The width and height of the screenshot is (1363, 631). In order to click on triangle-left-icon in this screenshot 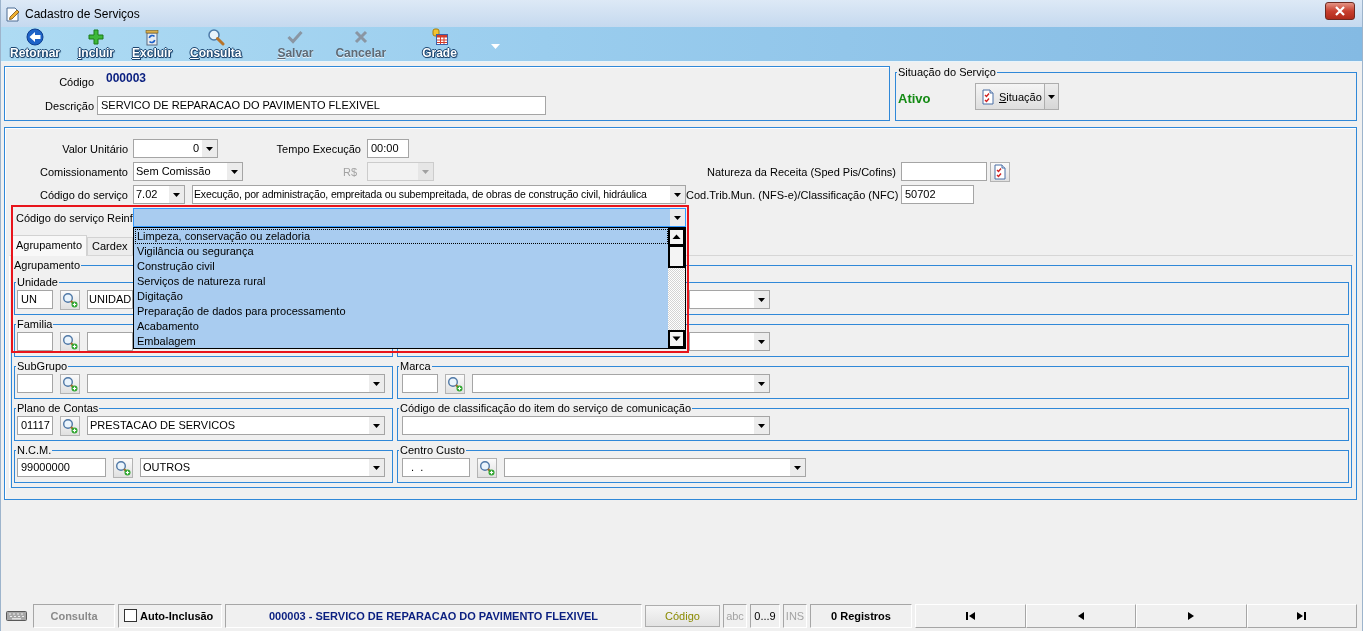, I will do `click(1081, 615)`.